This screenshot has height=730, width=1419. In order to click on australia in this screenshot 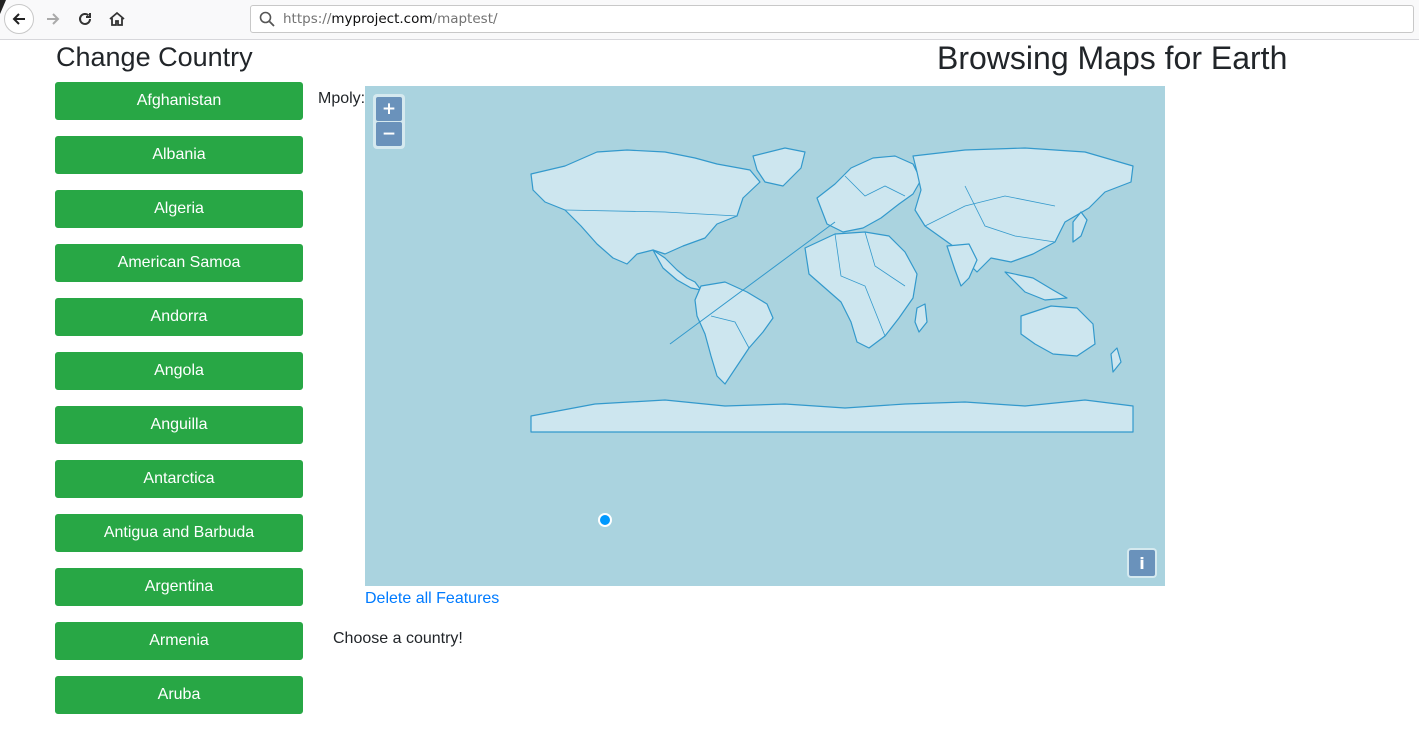, I will do `click(1058, 331)`.